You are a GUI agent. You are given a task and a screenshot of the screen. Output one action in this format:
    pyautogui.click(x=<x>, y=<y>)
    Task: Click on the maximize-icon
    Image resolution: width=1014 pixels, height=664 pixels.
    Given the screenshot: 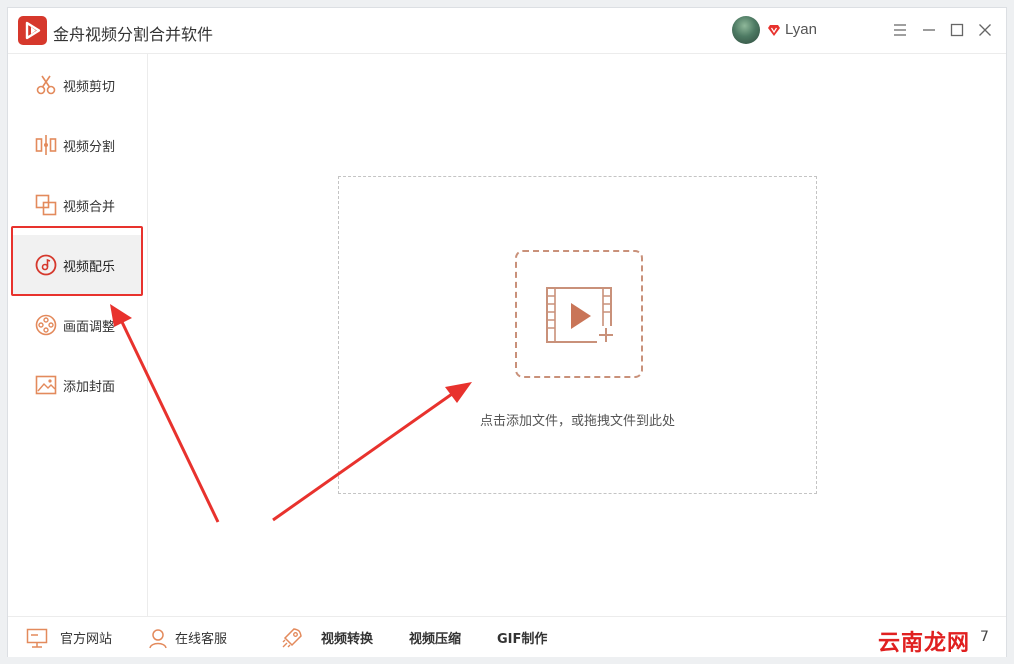 What is the action you would take?
    pyautogui.click(x=957, y=30)
    